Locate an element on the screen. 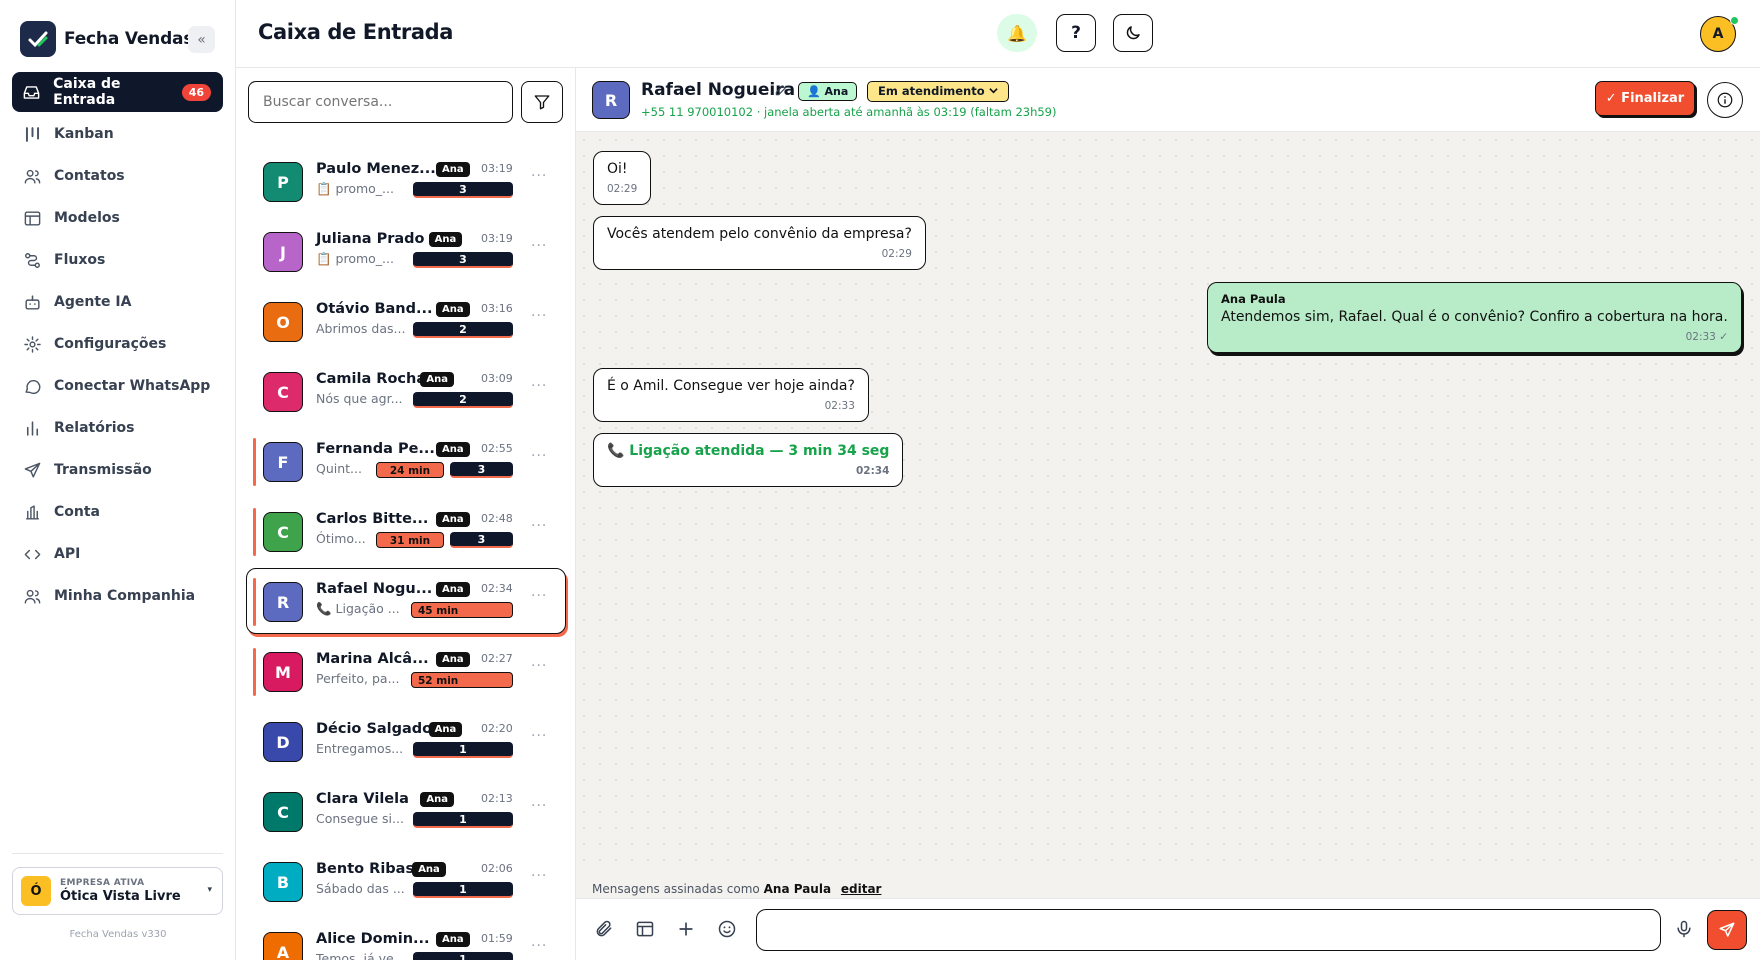  sidebar-item-configura-es: Configurações is located at coordinates (117, 344).